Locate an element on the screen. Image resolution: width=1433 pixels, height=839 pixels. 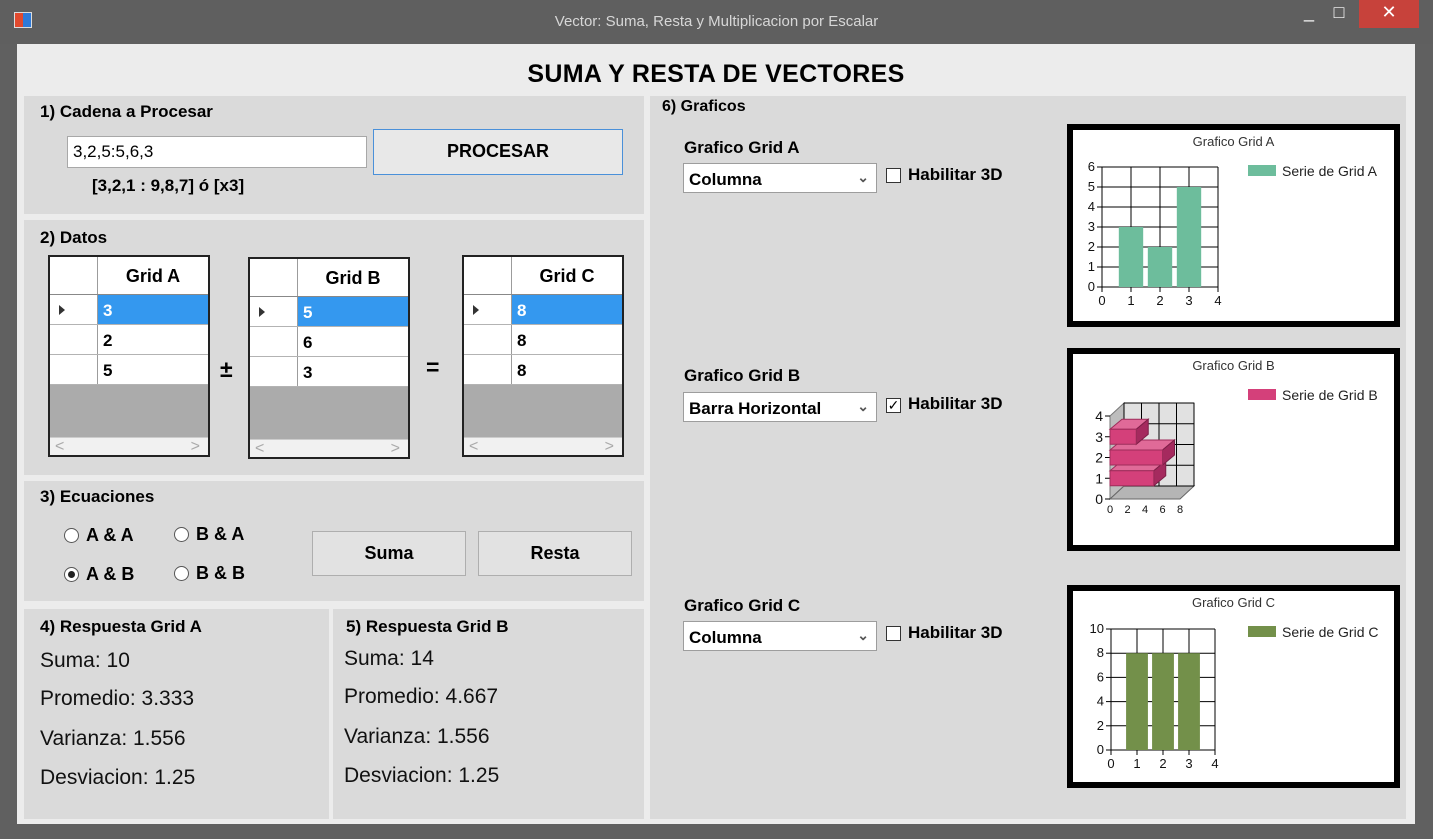
table-row: 6 is located at coordinates (329, 342).